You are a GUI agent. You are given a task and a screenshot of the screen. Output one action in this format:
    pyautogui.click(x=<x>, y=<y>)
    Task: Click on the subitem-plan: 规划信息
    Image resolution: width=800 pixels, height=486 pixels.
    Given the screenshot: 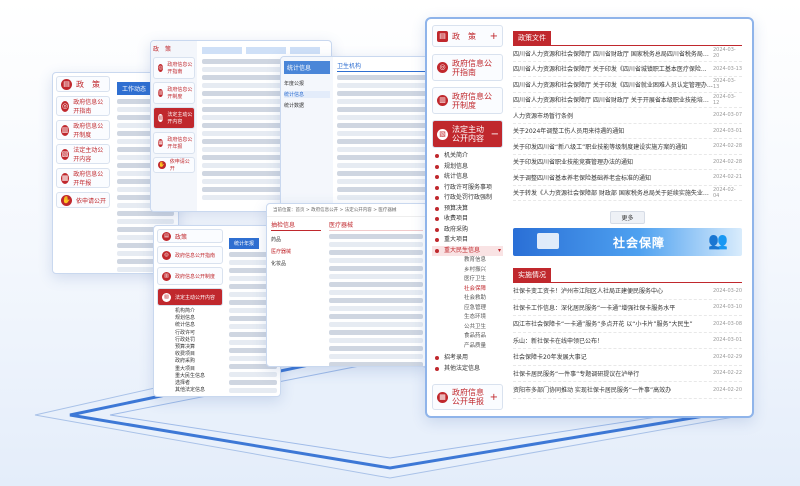 What is the action you would take?
    pyautogui.click(x=467, y=167)
    